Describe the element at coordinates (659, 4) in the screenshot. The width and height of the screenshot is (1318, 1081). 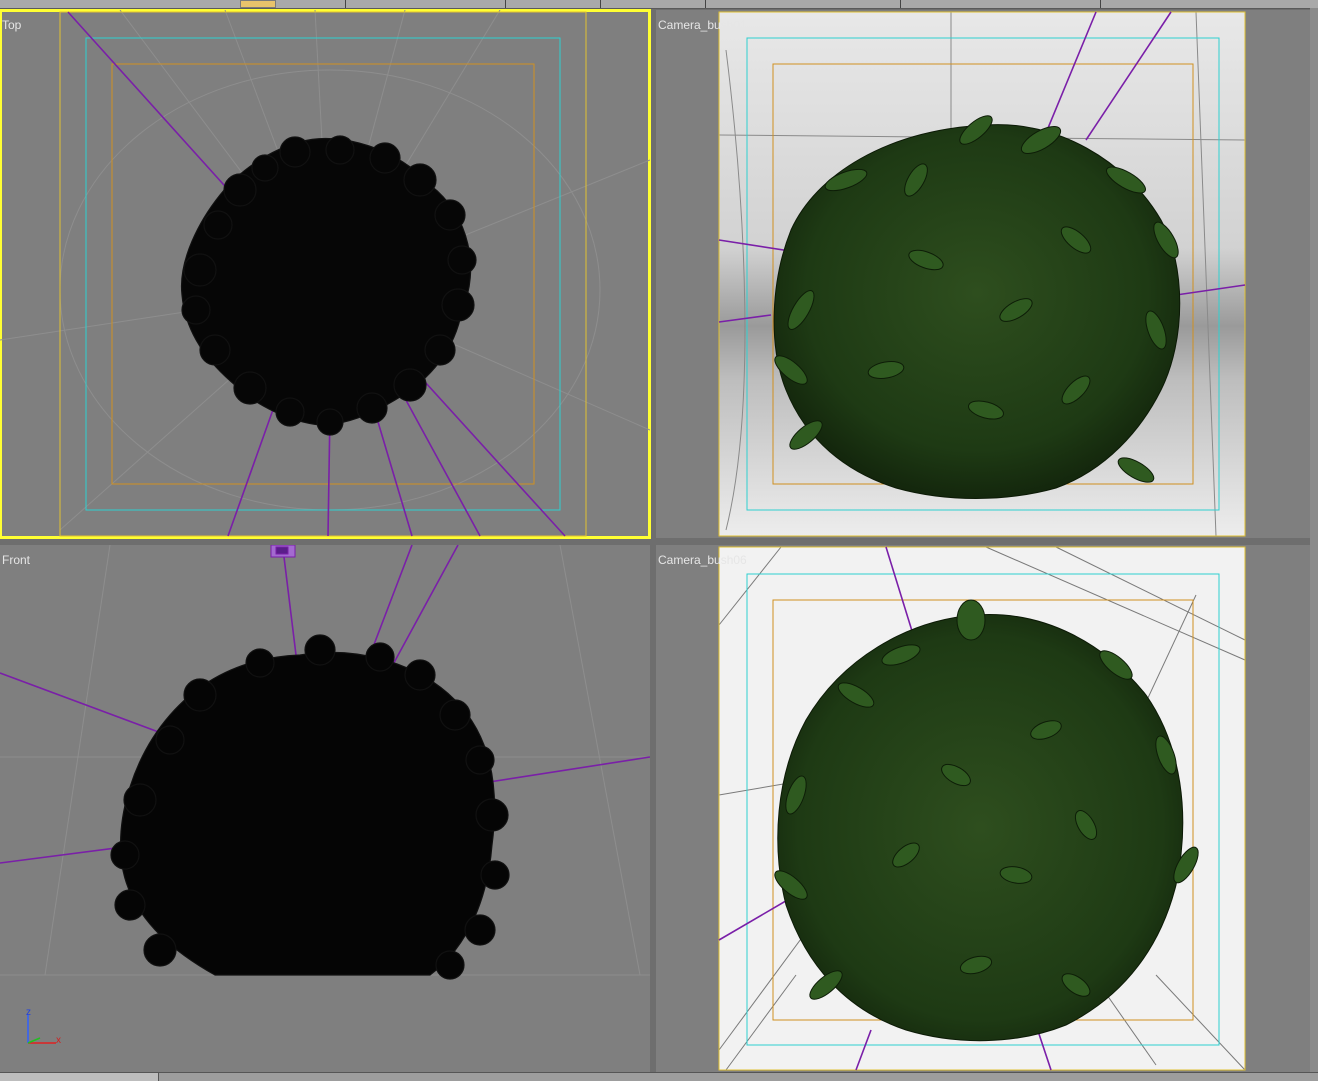
I see `top-toolbar-strip` at that location.